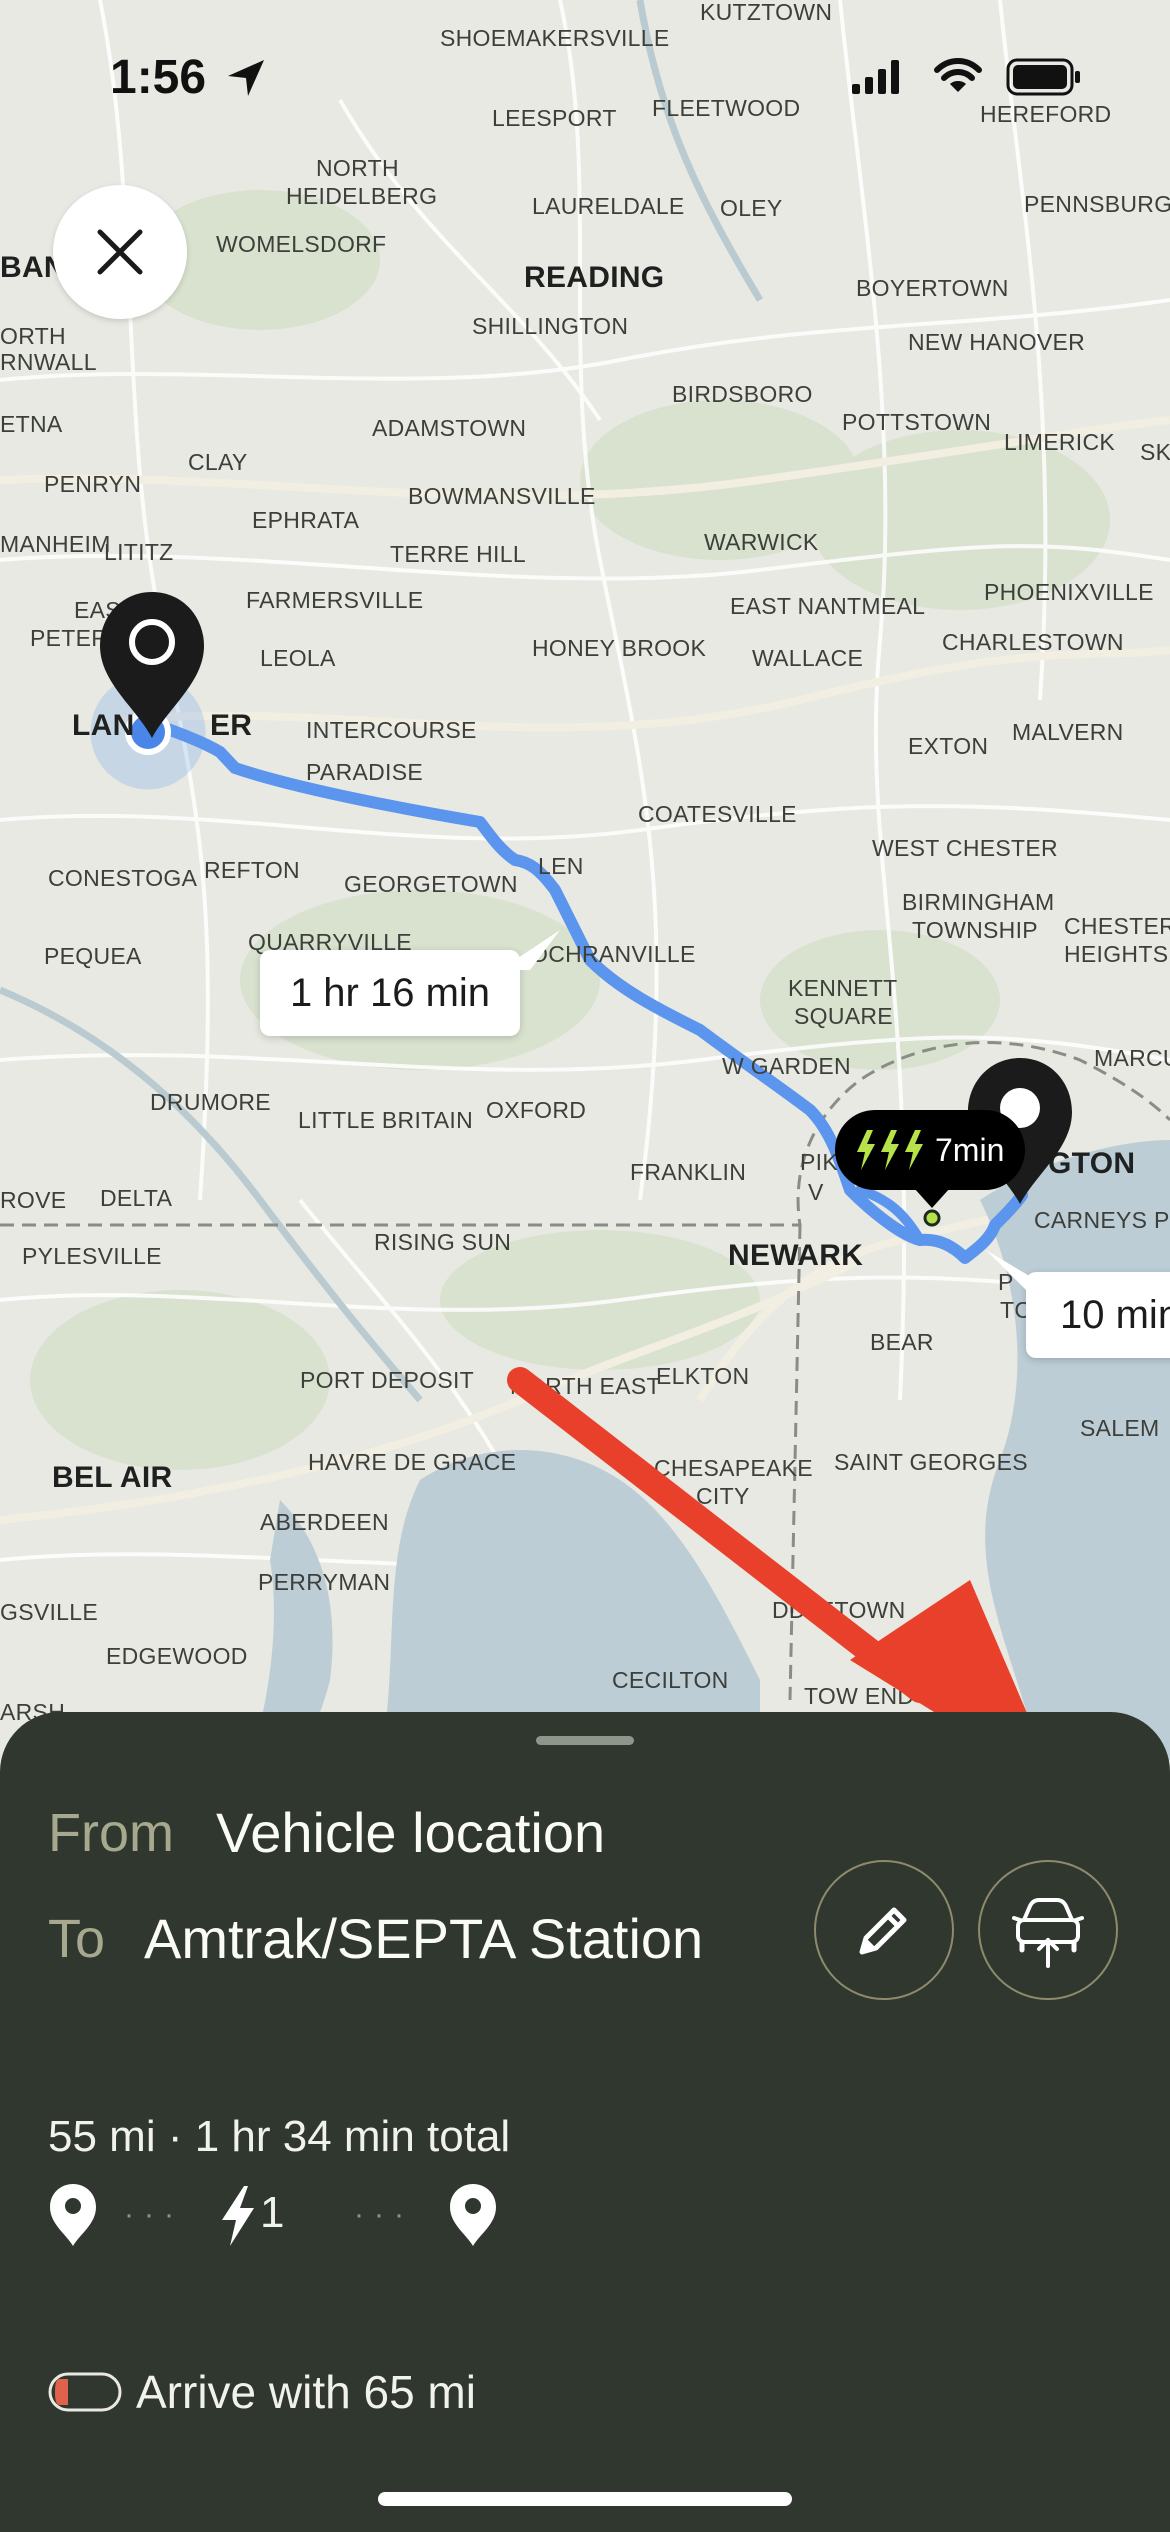 The width and height of the screenshot is (1170, 2532). What do you see at coordinates (608, 206) in the screenshot?
I see `place-label: LAURELDALE` at bounding box center [608, 206].